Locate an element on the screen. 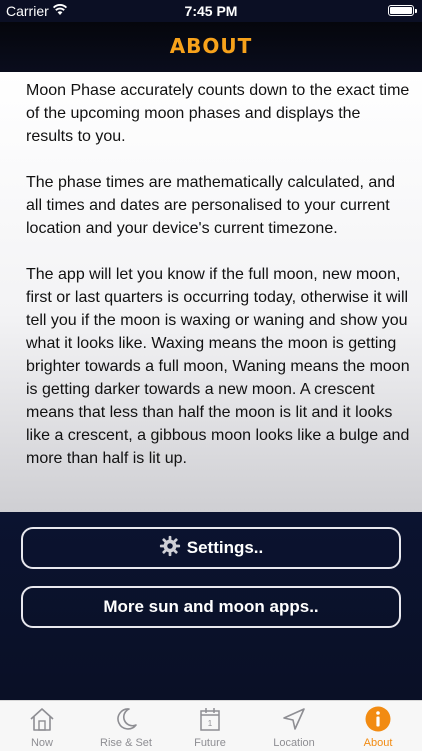 This screenshot has width=422, height=751. house-icon is located at coordinates (42, 719).